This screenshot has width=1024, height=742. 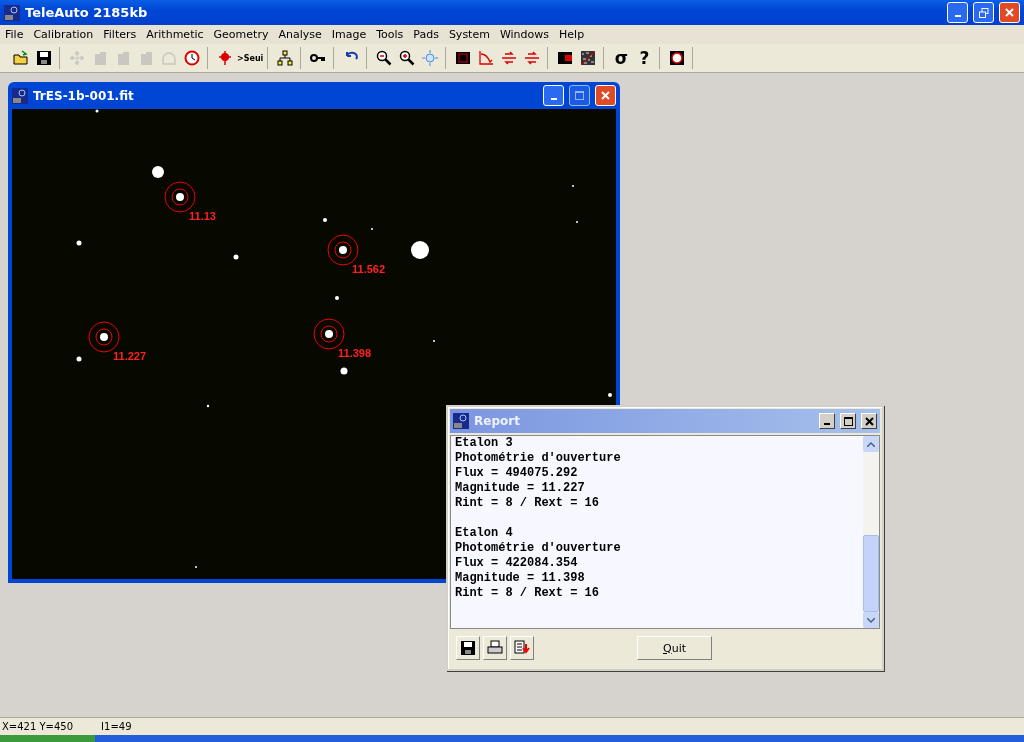 What do you see at coordinates (520, 578) in the screenshot?
I see `report-line: Magnitude = 11.398` at bounding box center [520, 578].